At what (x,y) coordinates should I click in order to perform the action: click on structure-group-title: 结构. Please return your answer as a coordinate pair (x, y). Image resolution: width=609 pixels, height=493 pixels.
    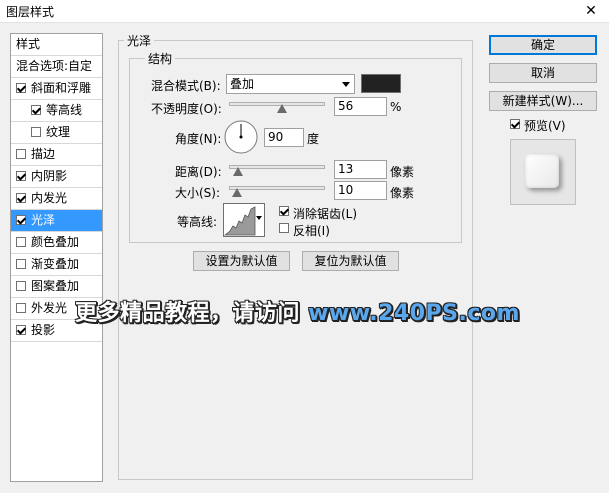
    Looking at the image, I should click on (160, 58).